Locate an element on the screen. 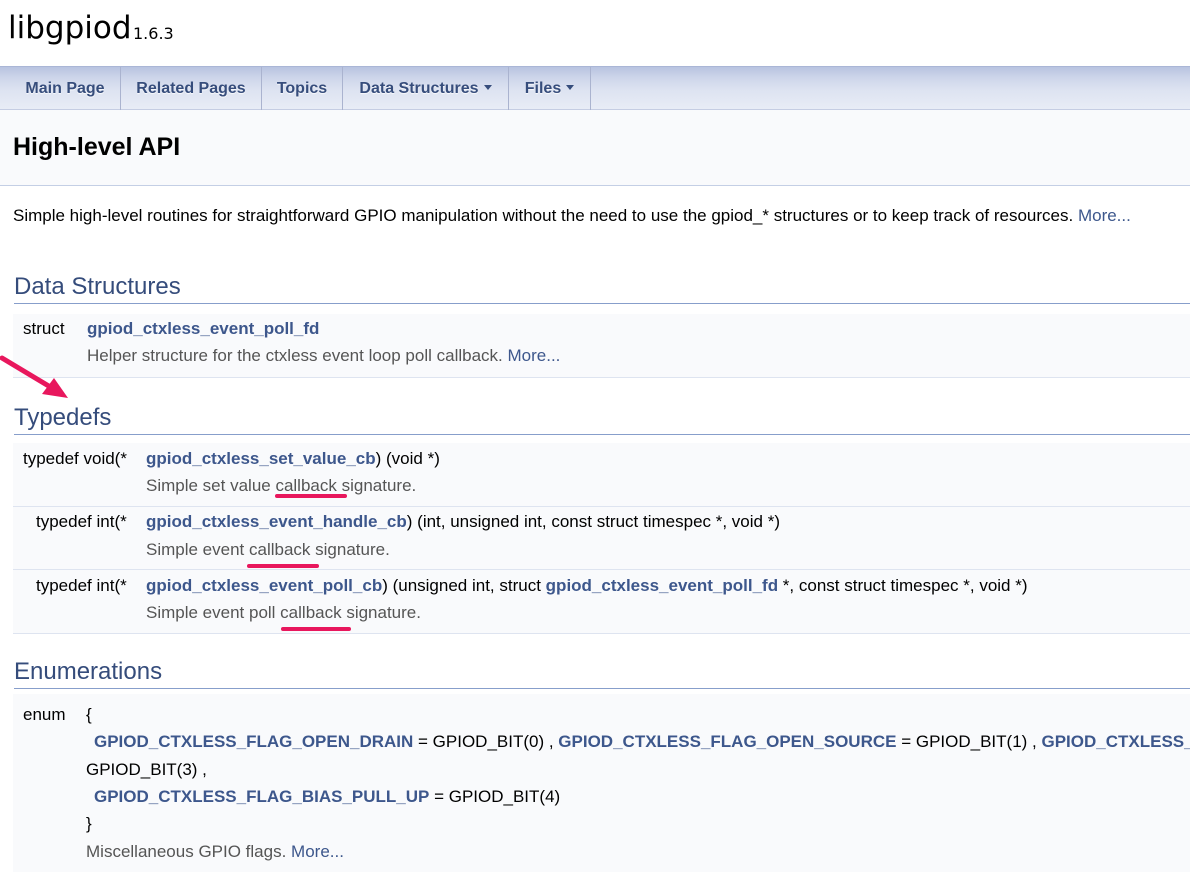 The image size is (1190, 872). nav-main-page: Main Page is located at coordinates (65, 88).